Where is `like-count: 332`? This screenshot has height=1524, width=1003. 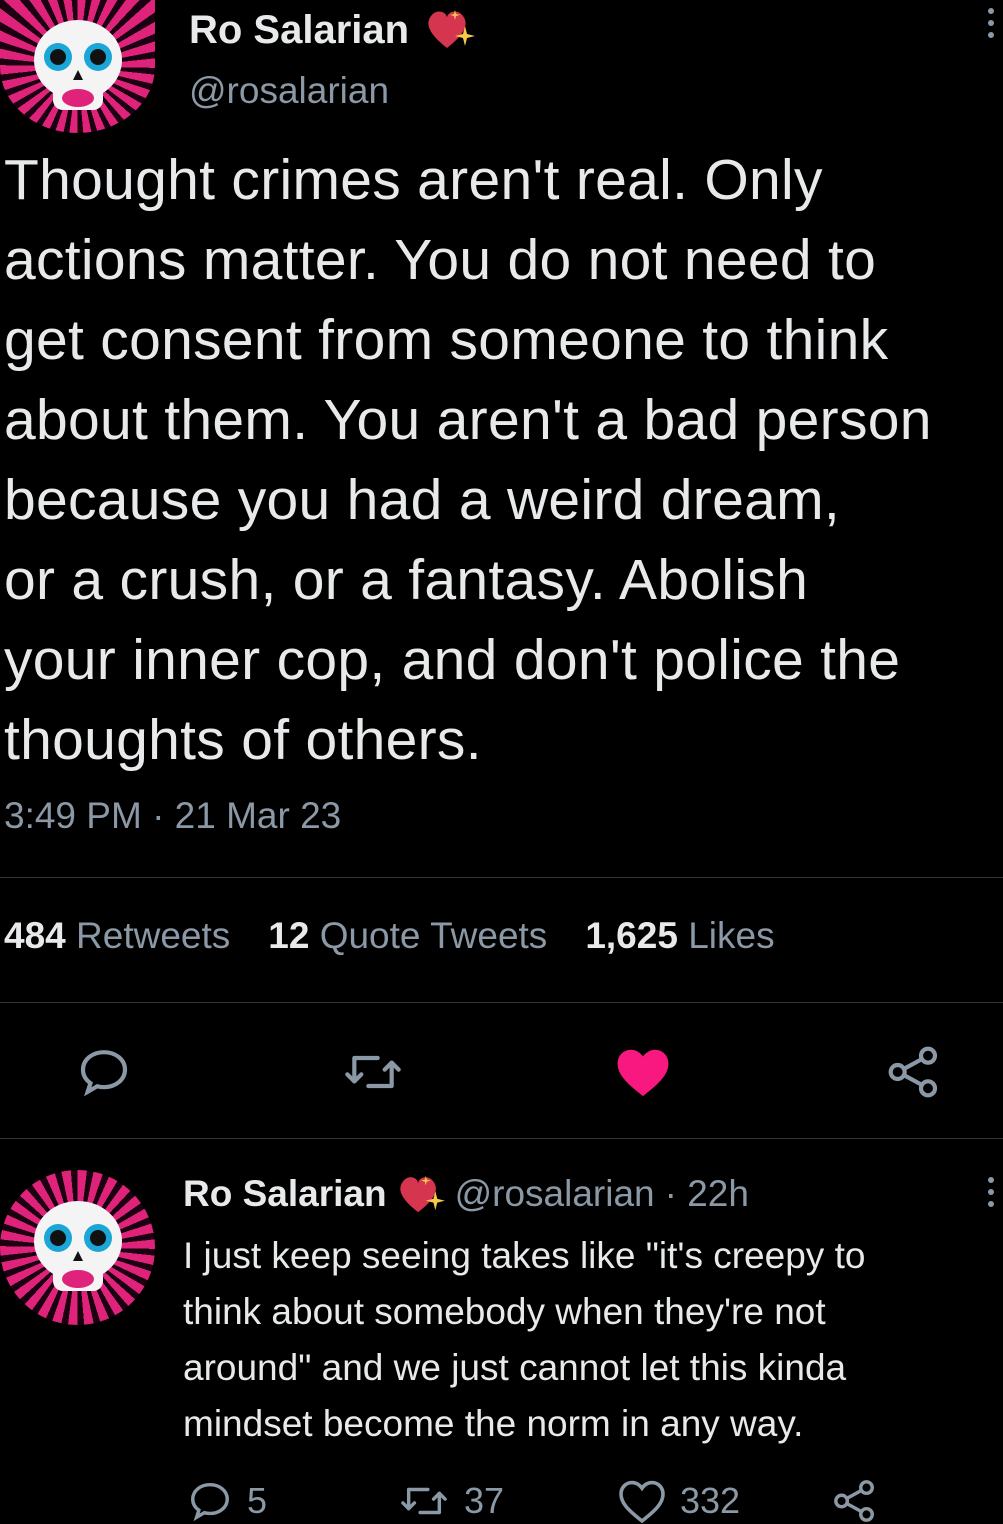
like-count: 332 is located at coordinates (710, 1500).